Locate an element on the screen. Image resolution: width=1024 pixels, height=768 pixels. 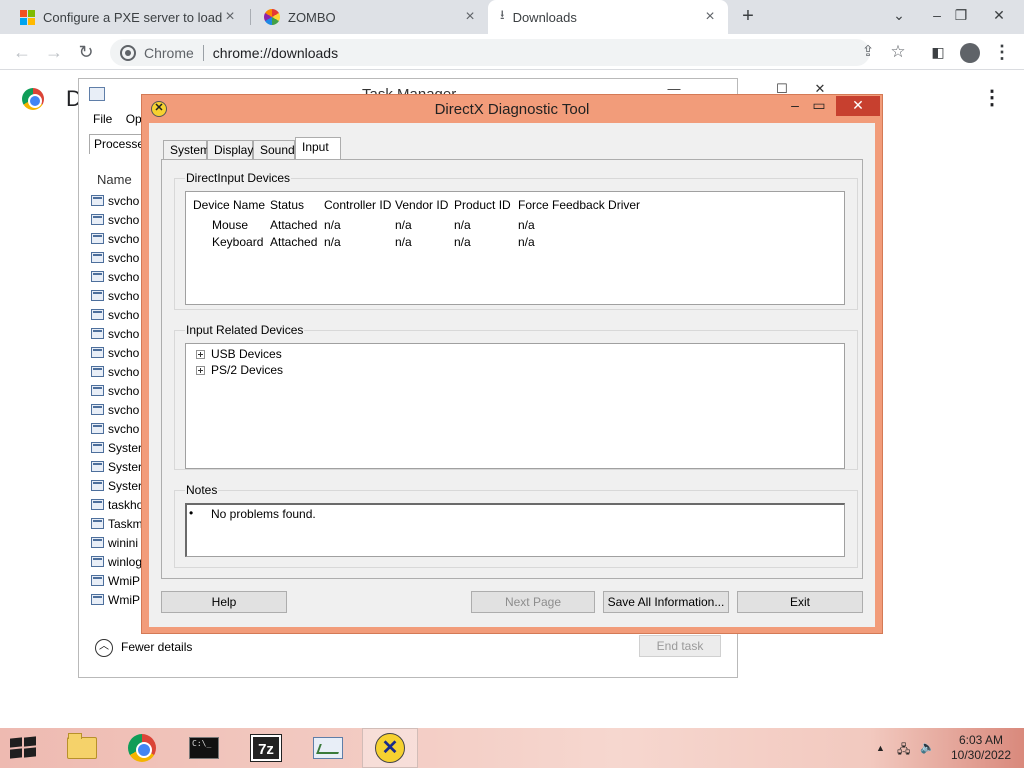
taskbar-performance-monitor is located at coordinates (328, 748).